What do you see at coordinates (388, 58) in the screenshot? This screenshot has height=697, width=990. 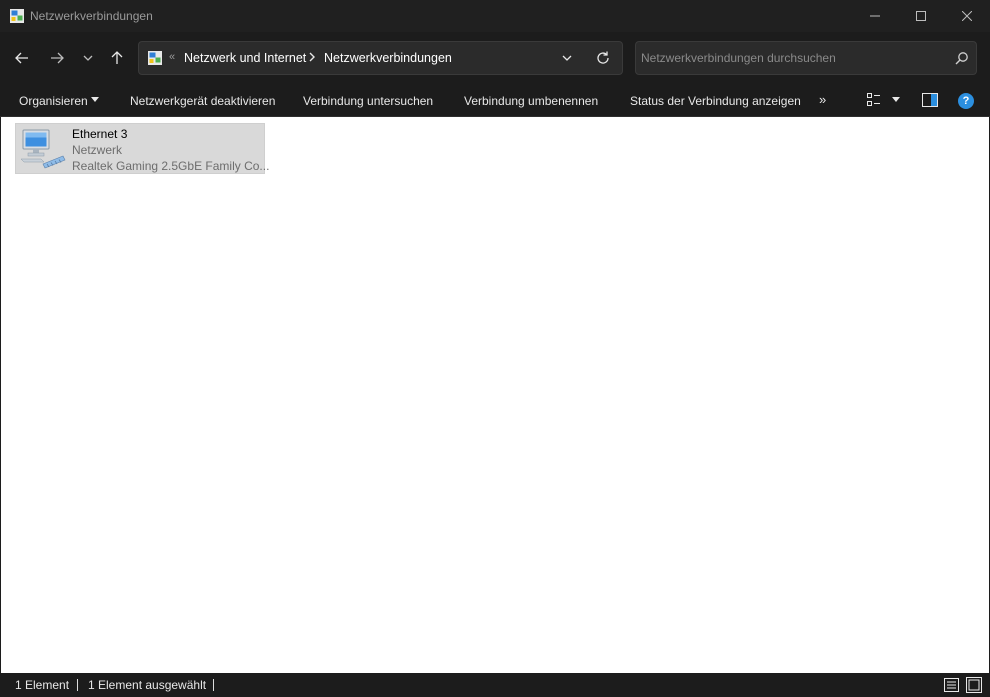 I see `breadcrumb-network-connections: Netzwerkverbindungen` at bounding box center [388, 58].